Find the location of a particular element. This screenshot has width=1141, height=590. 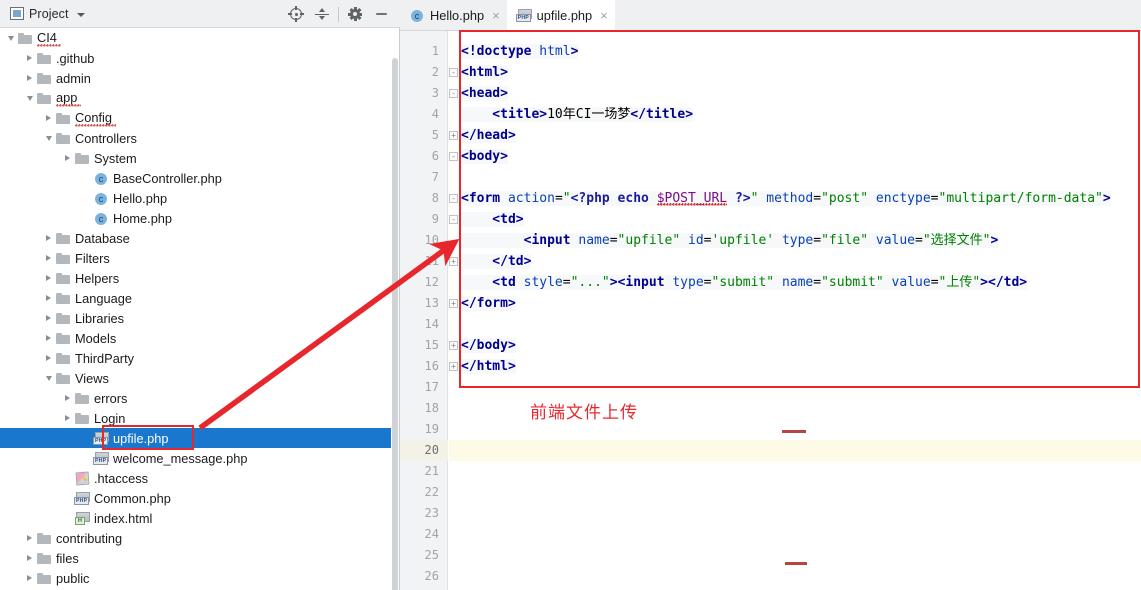

tree-item-hello-php: Hello.php is located at coordinates (196, 198).